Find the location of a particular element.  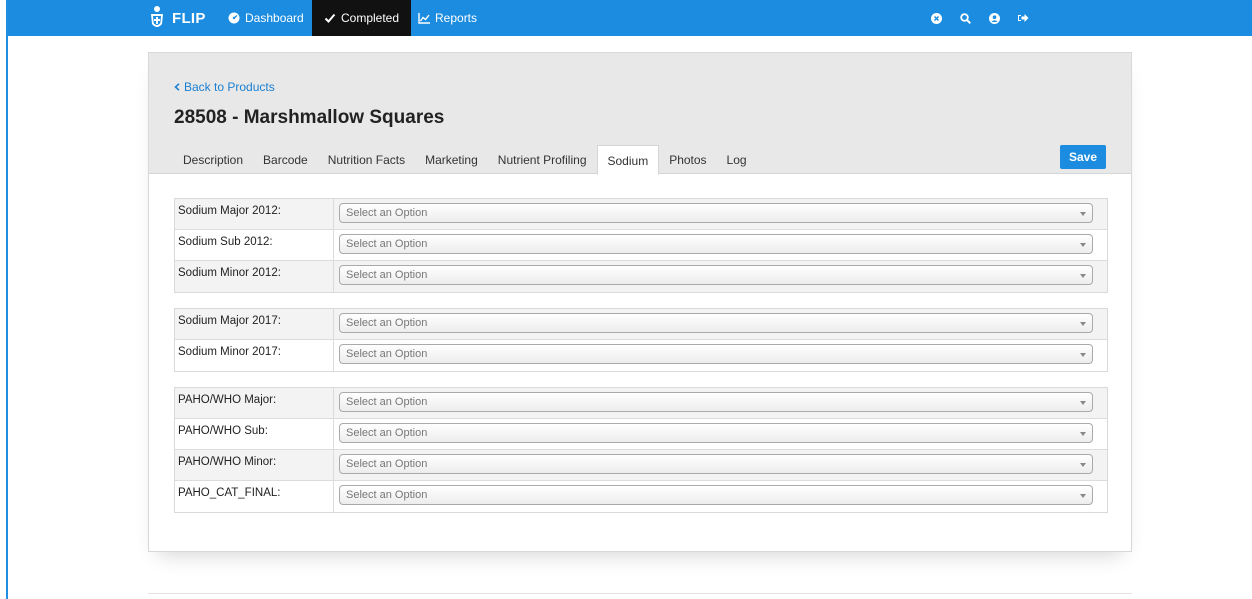

search-button is located at coordinates (965, 18).